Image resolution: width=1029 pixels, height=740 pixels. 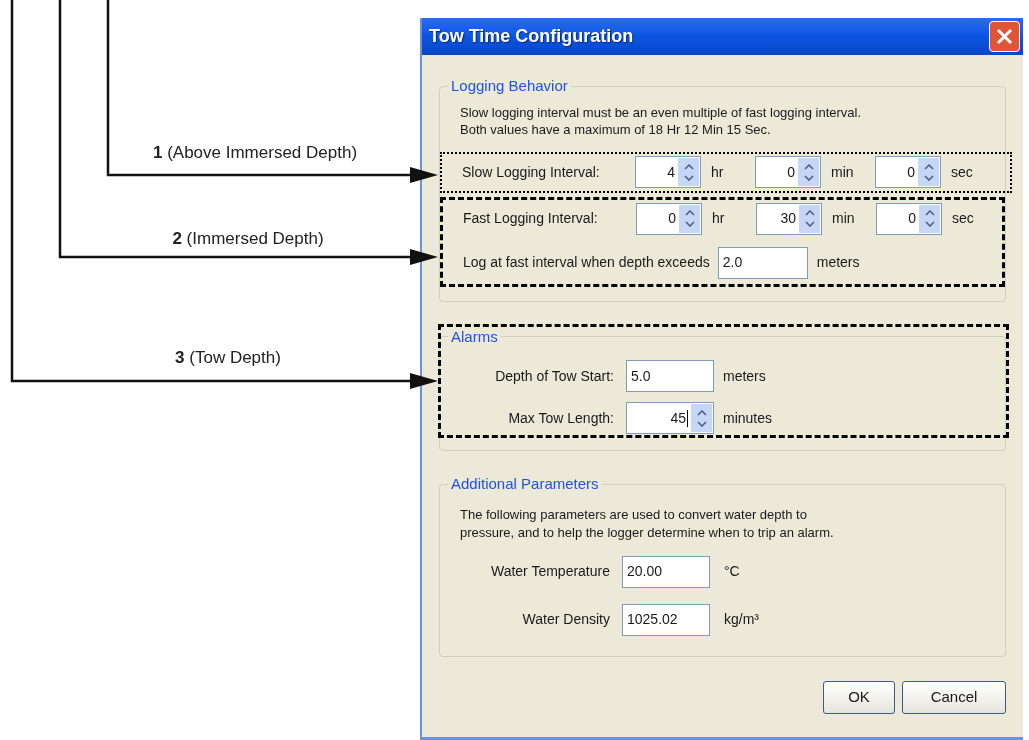 What do you see at coordinates (554, 376) in the screenshot?
I see `field-label: Depth of Tow Start:` at bounding box center [554, 376].